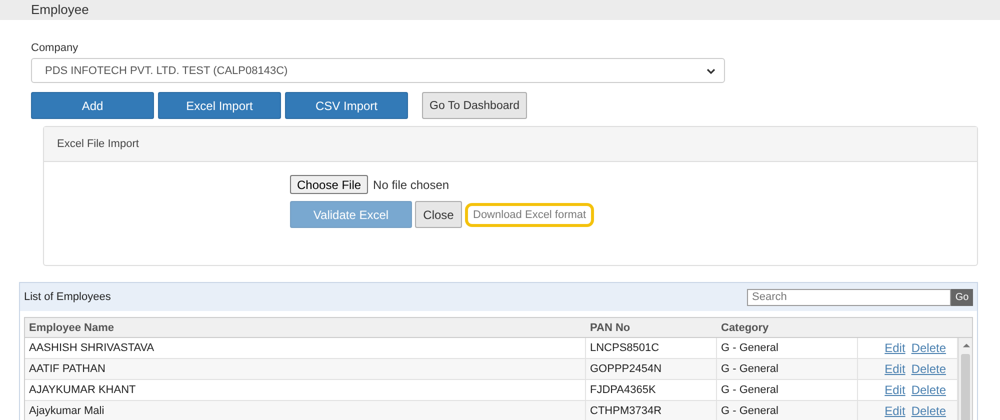  I want to click on table-cell: FJDPA4365K, so click(651, 390).